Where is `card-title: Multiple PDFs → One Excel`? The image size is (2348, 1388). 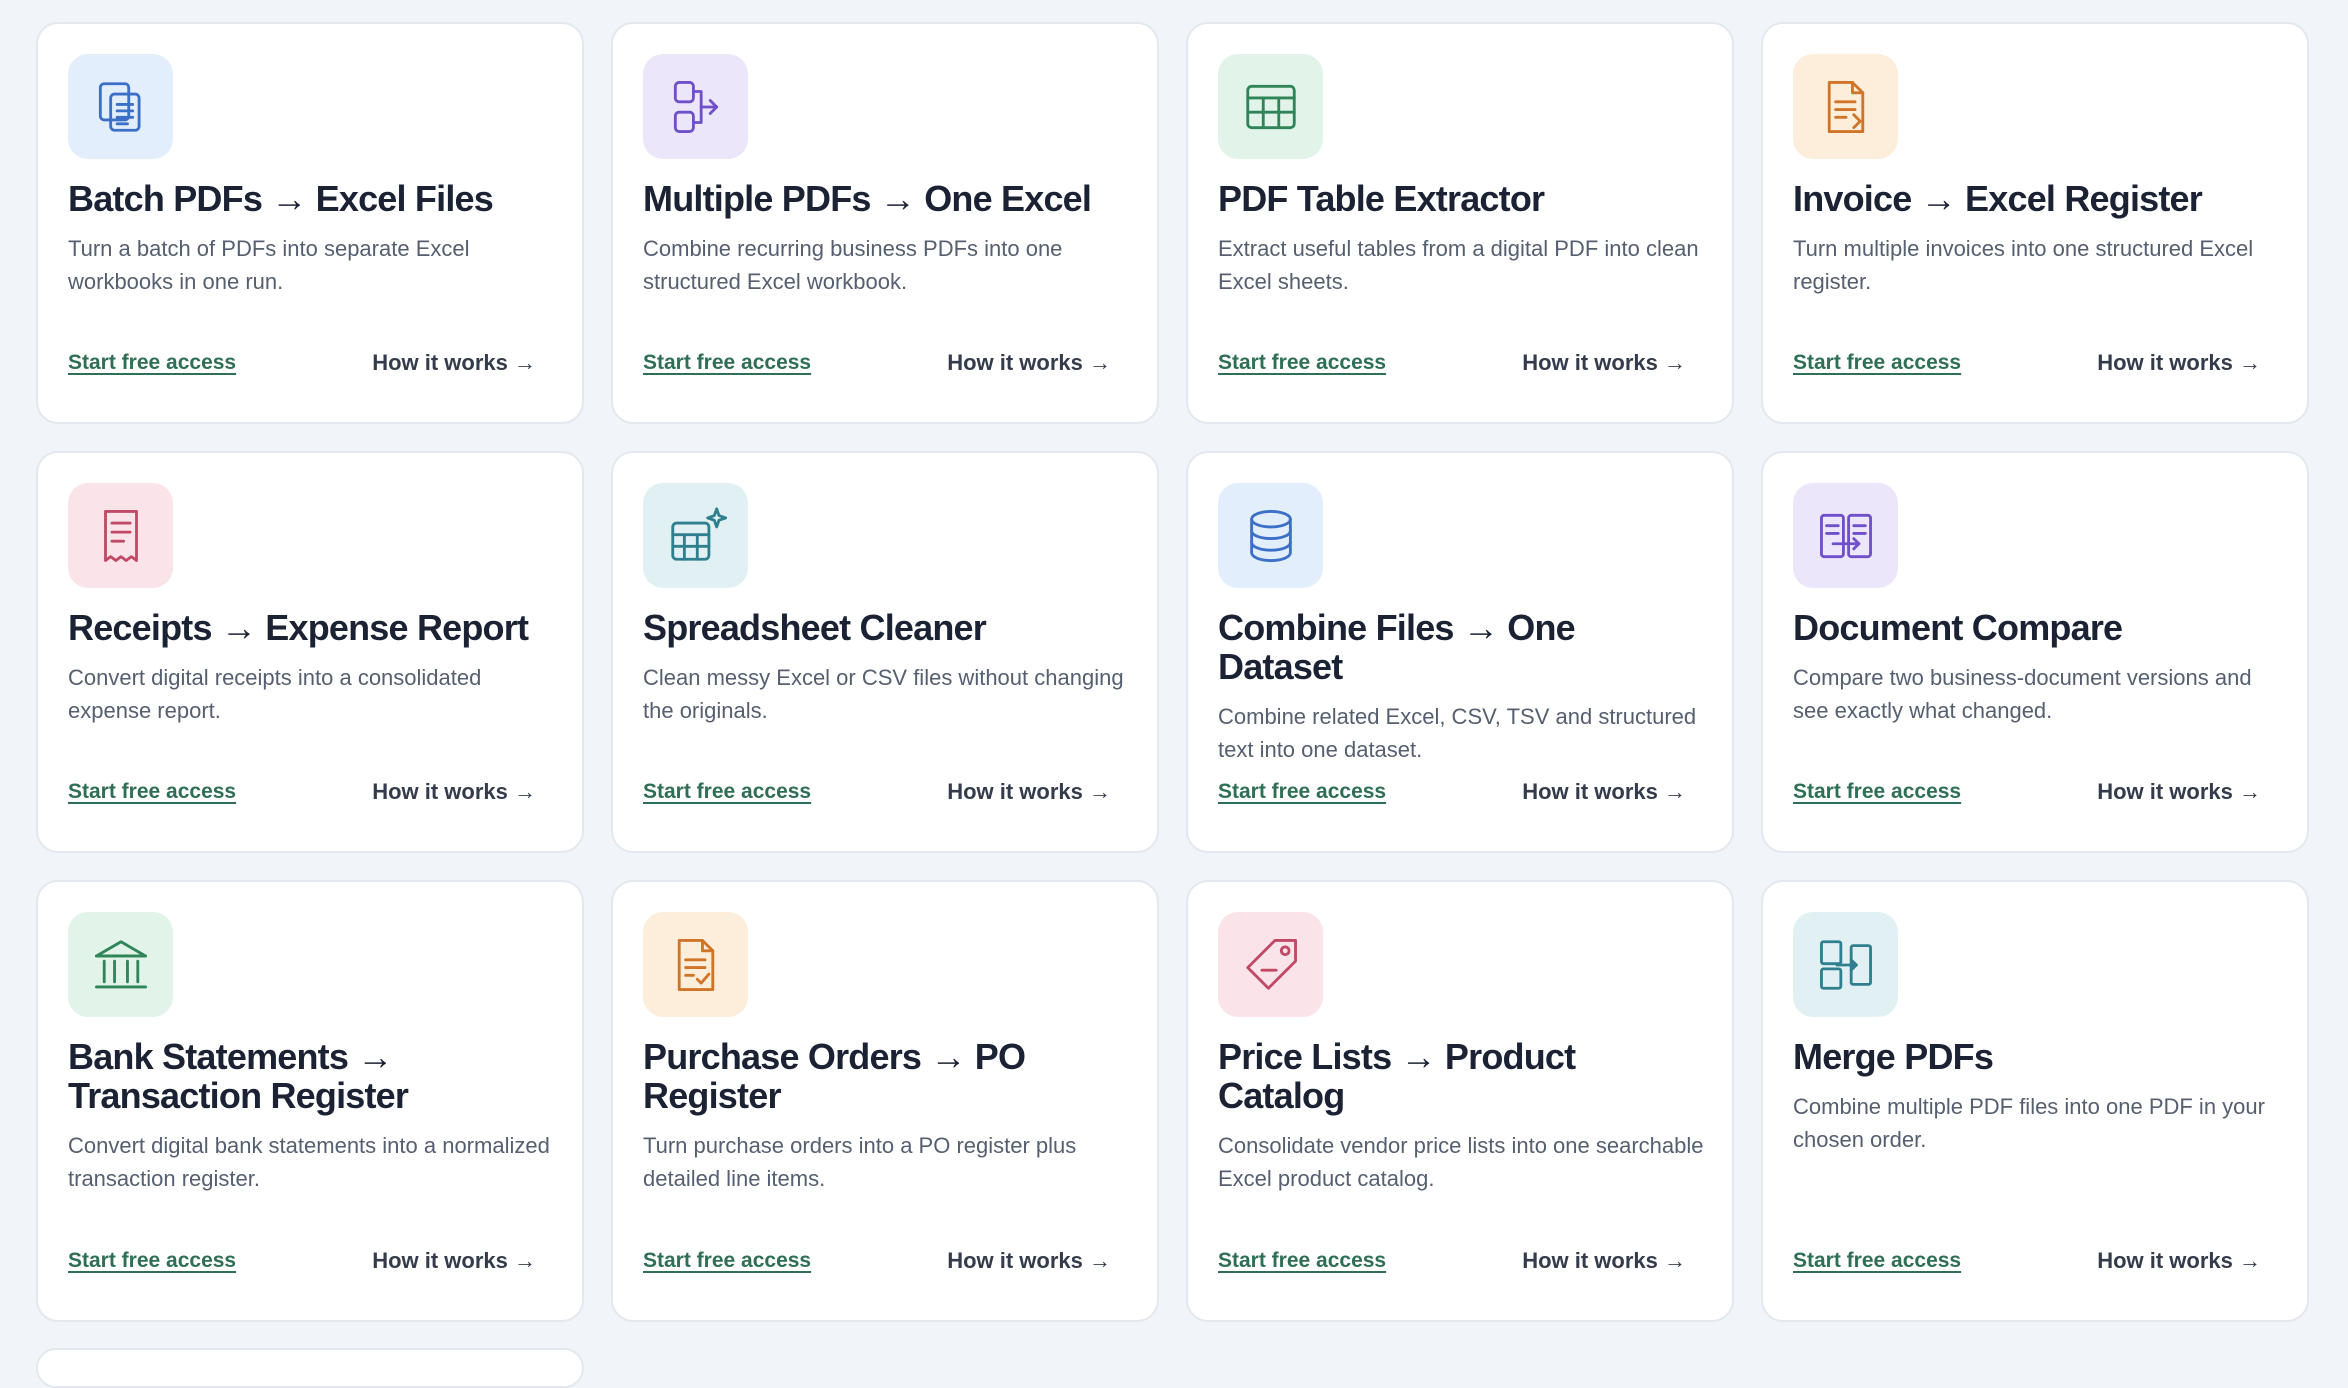
card-title: Multiple PDFs → One Excel is located at coordinates (867, 198).